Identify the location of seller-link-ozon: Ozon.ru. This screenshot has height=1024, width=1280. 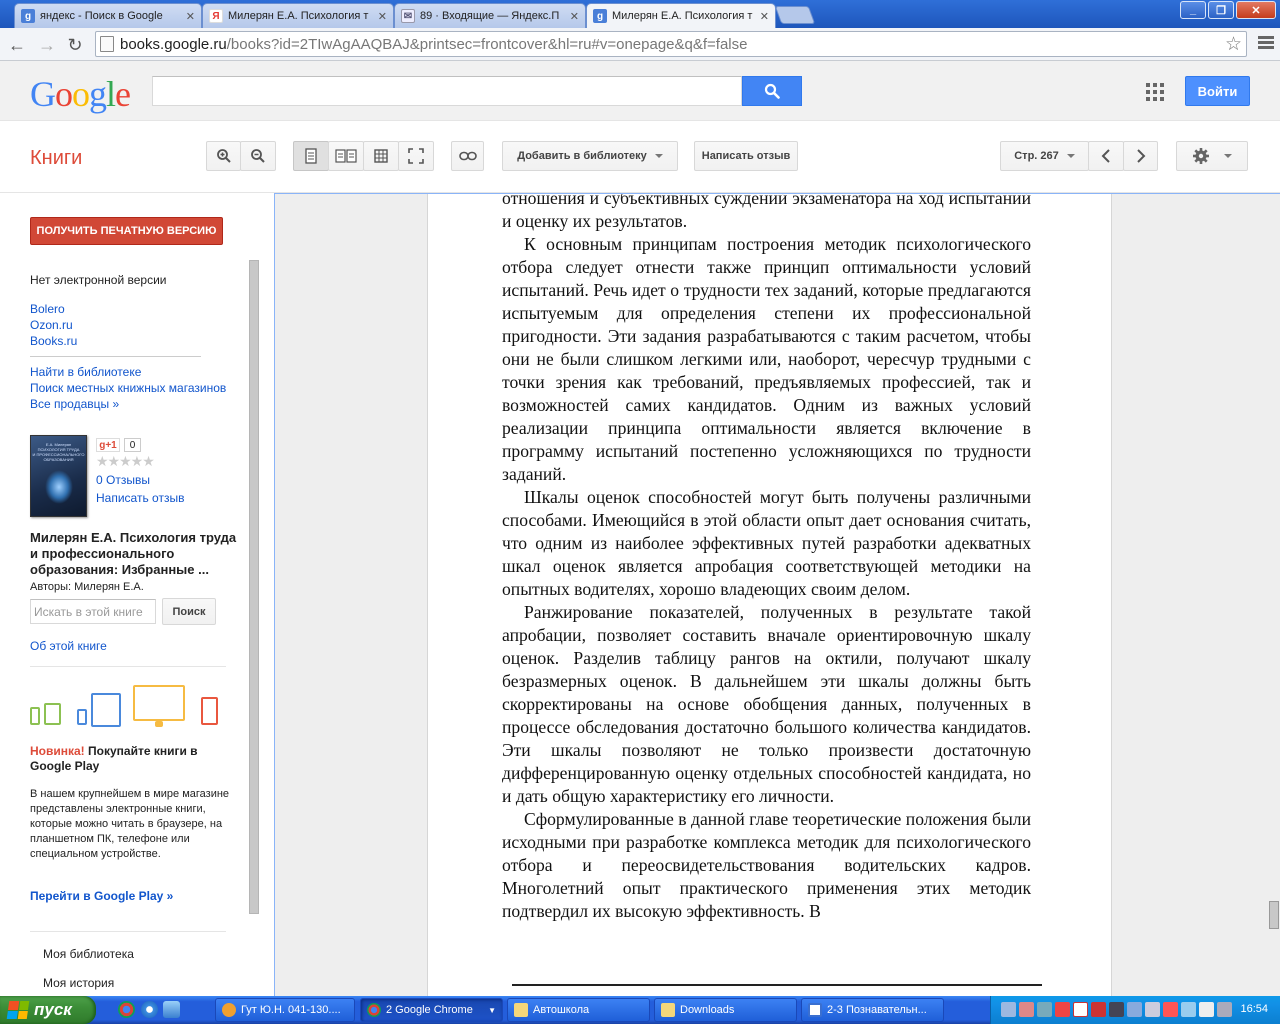
(51, 325).